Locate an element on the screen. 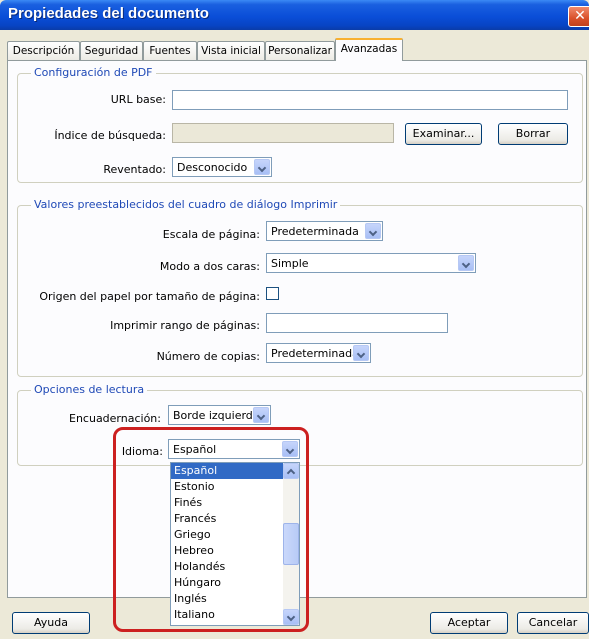 The width and height of the screenshot is (589, 639). search-index-label: Índice de búsqueda: is located at coordinates (110, 135).